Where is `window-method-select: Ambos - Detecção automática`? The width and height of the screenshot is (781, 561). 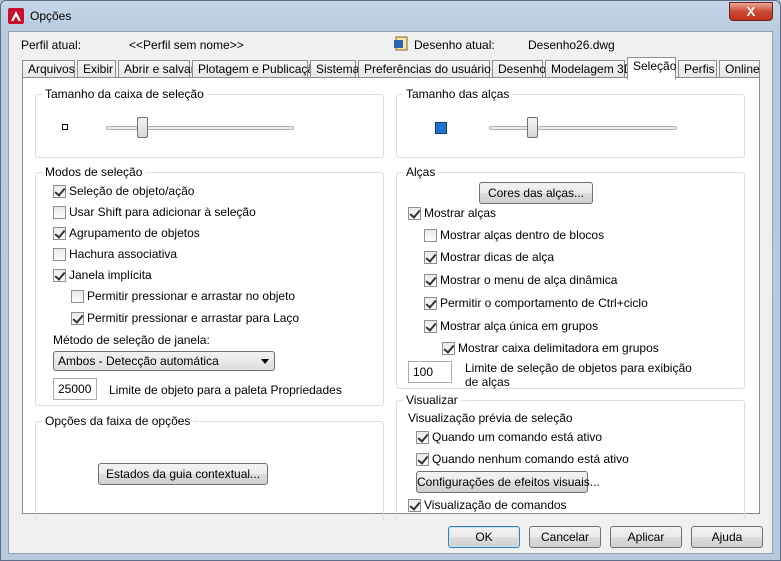
window-method-select: Ambos - Detecção automática is located at coordinates (164, 361).